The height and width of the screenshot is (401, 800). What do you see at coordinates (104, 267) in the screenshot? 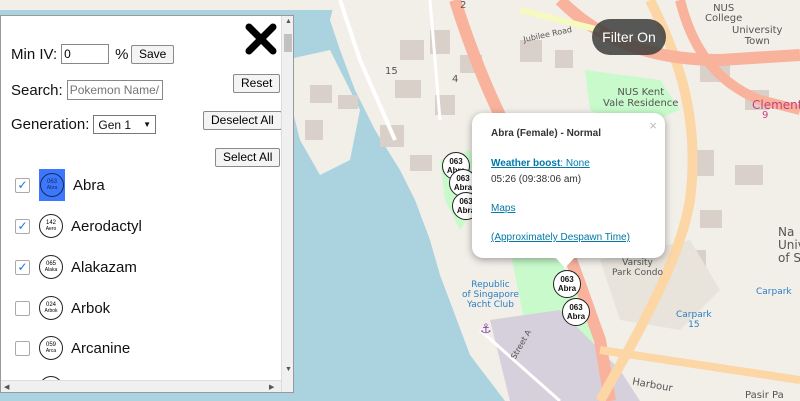
I see `pokemon-name: Alakazam` at bounding box center [104, 267].